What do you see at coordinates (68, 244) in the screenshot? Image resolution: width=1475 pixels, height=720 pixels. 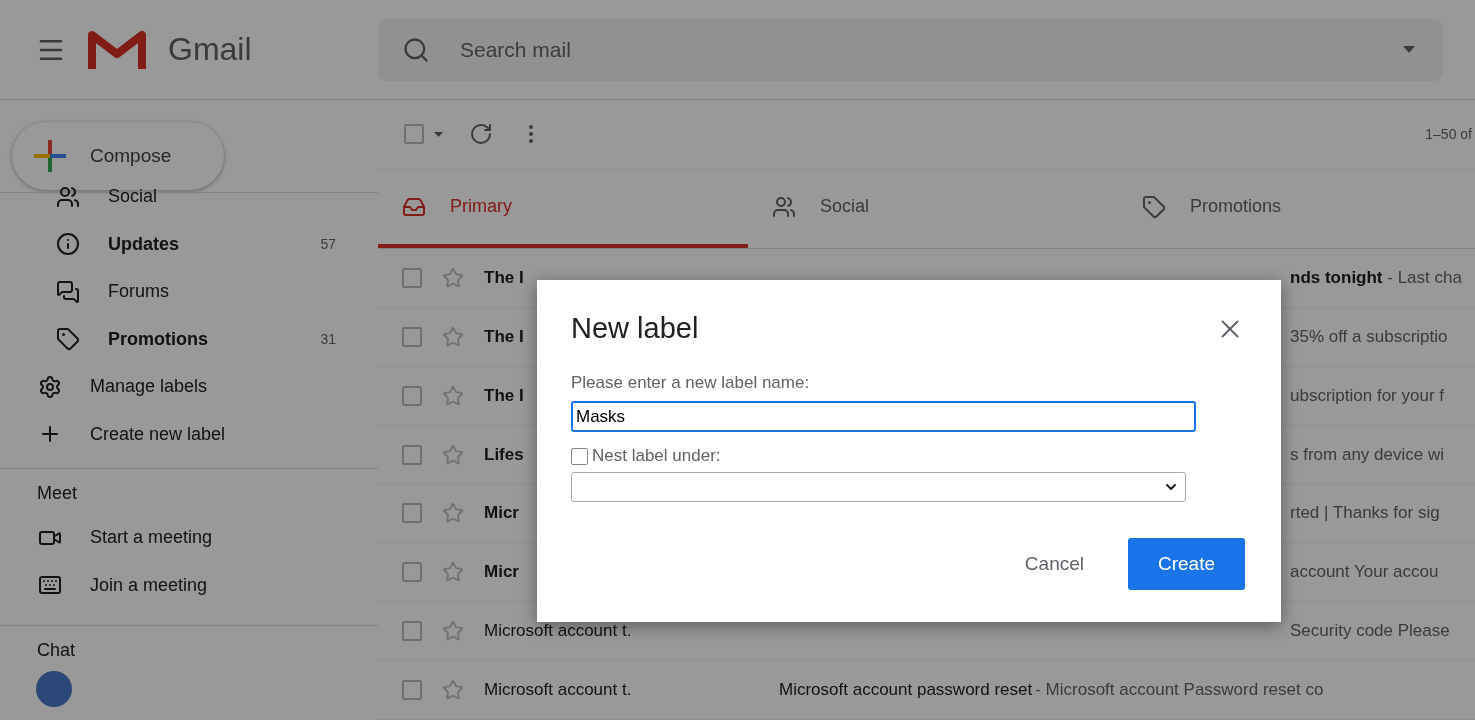 I see `info-icon` at bounding box center [68, 244].